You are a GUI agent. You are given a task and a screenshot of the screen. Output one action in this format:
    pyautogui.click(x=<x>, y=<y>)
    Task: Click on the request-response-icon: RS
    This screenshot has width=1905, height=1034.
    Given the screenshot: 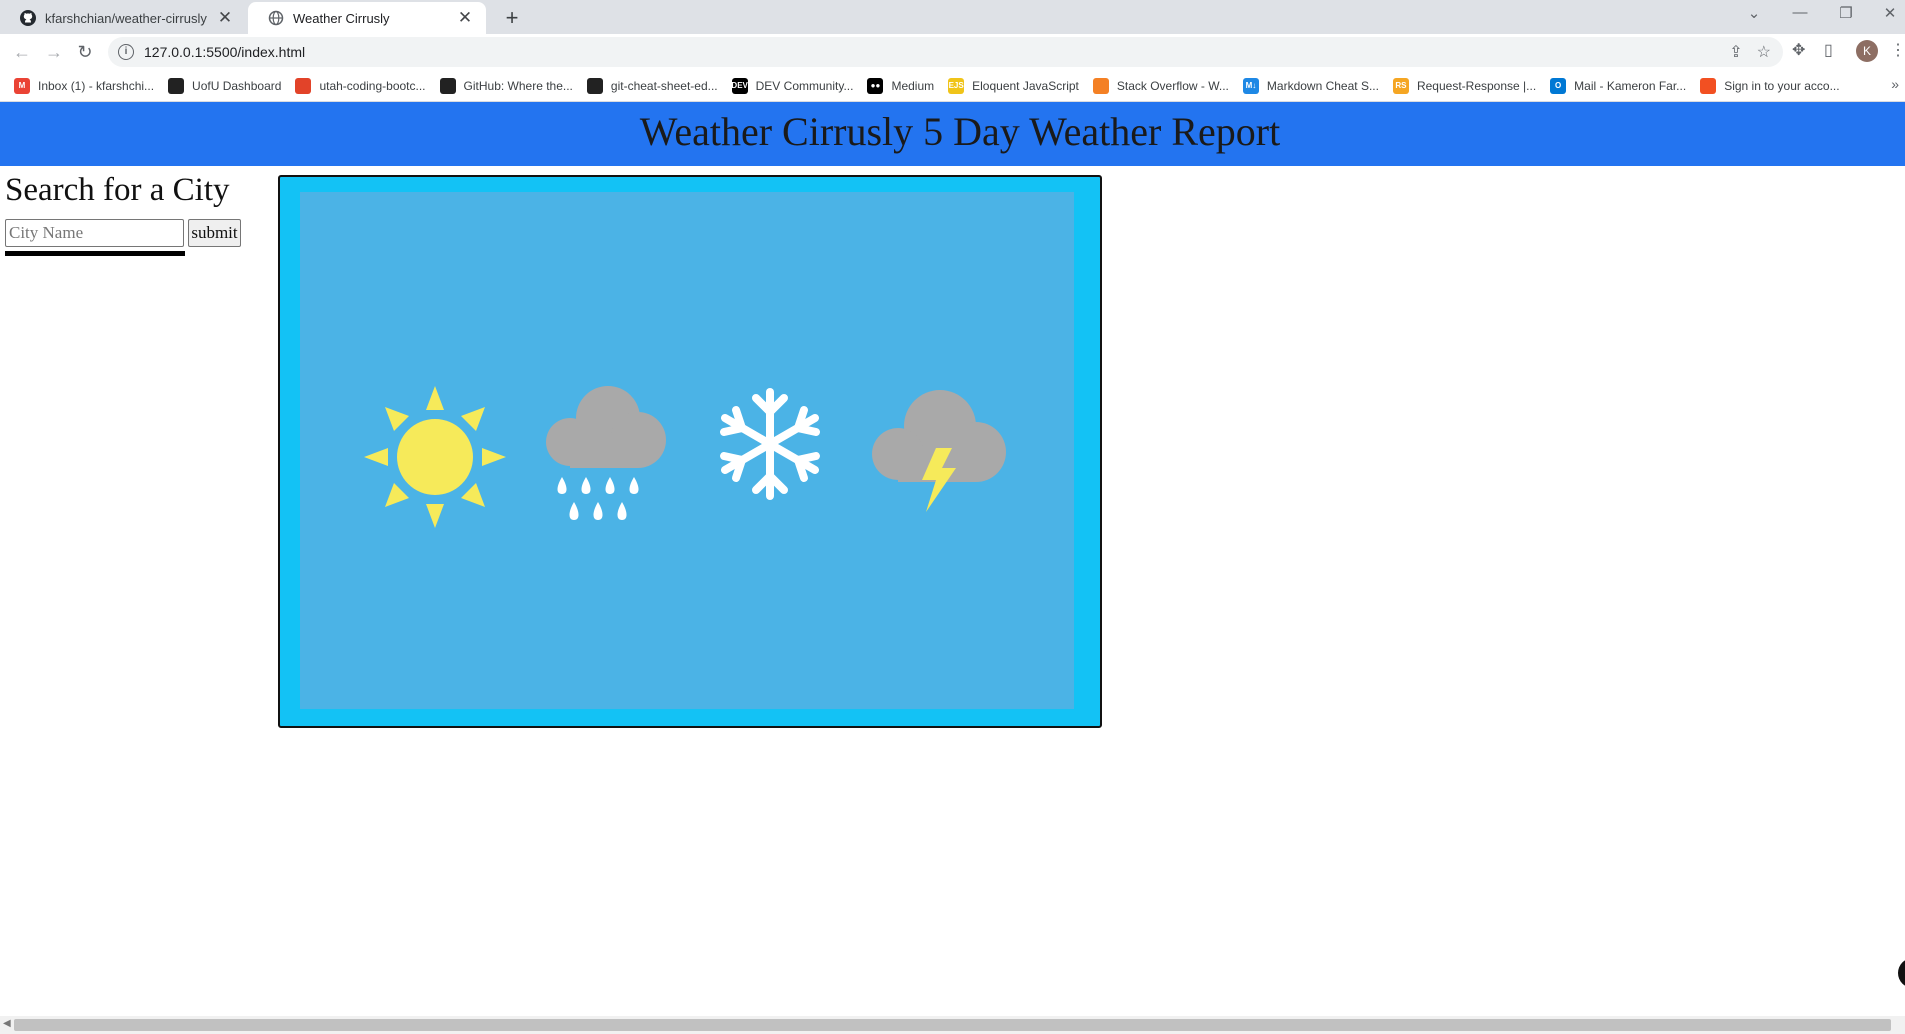 What is the action you would take?
    pyautogui.click(x=1400, y=85)
    